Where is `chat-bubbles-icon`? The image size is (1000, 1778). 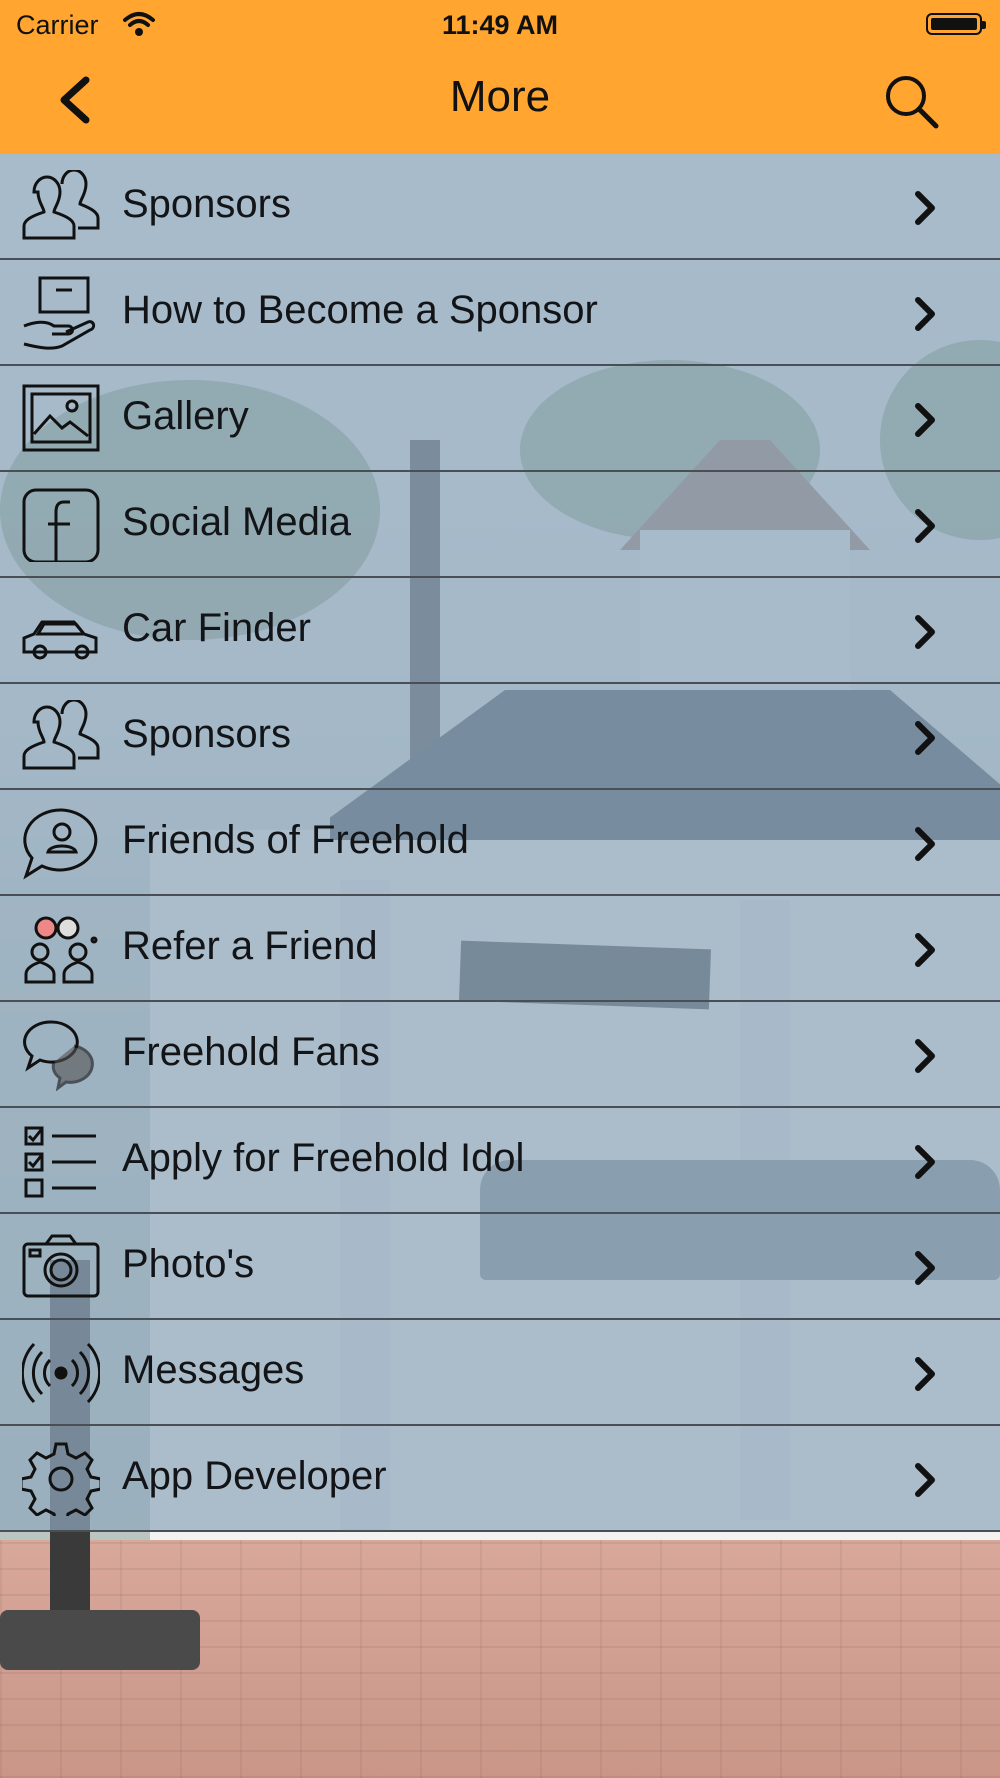 chat-bubbles-icon is located at coordinates (61, 1055).